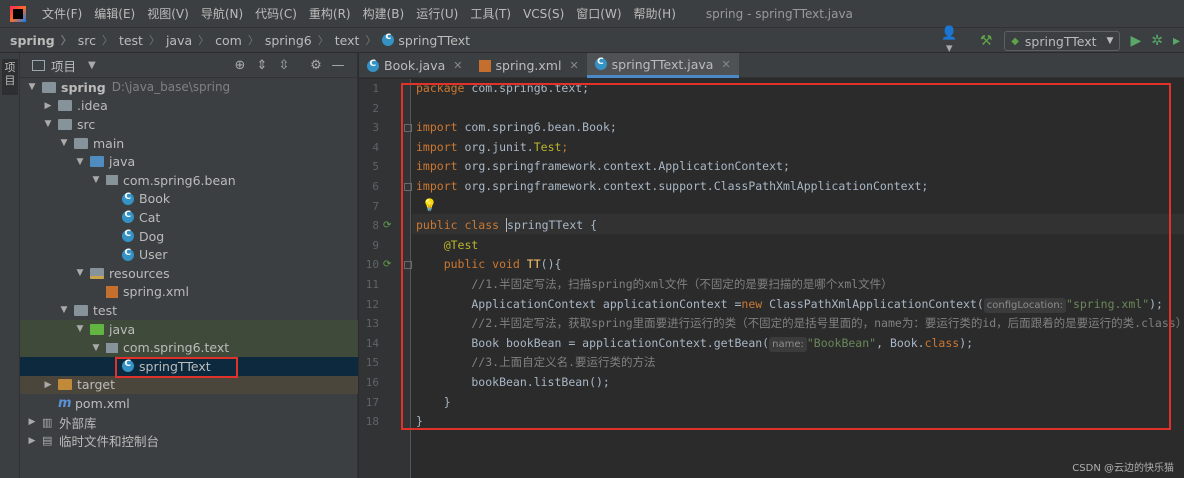 This screenshot has height=478, width=1184. I want to click on tree-item-resources: ▼ resources, so click(189, 273).